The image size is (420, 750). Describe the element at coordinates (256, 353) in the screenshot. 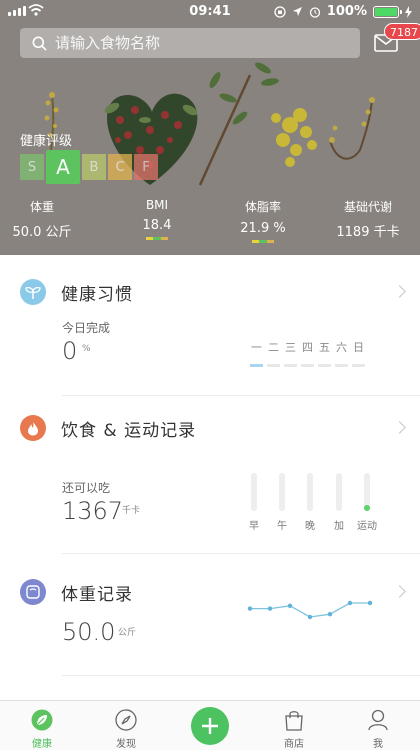

I see `day-mon: 一` at that location.